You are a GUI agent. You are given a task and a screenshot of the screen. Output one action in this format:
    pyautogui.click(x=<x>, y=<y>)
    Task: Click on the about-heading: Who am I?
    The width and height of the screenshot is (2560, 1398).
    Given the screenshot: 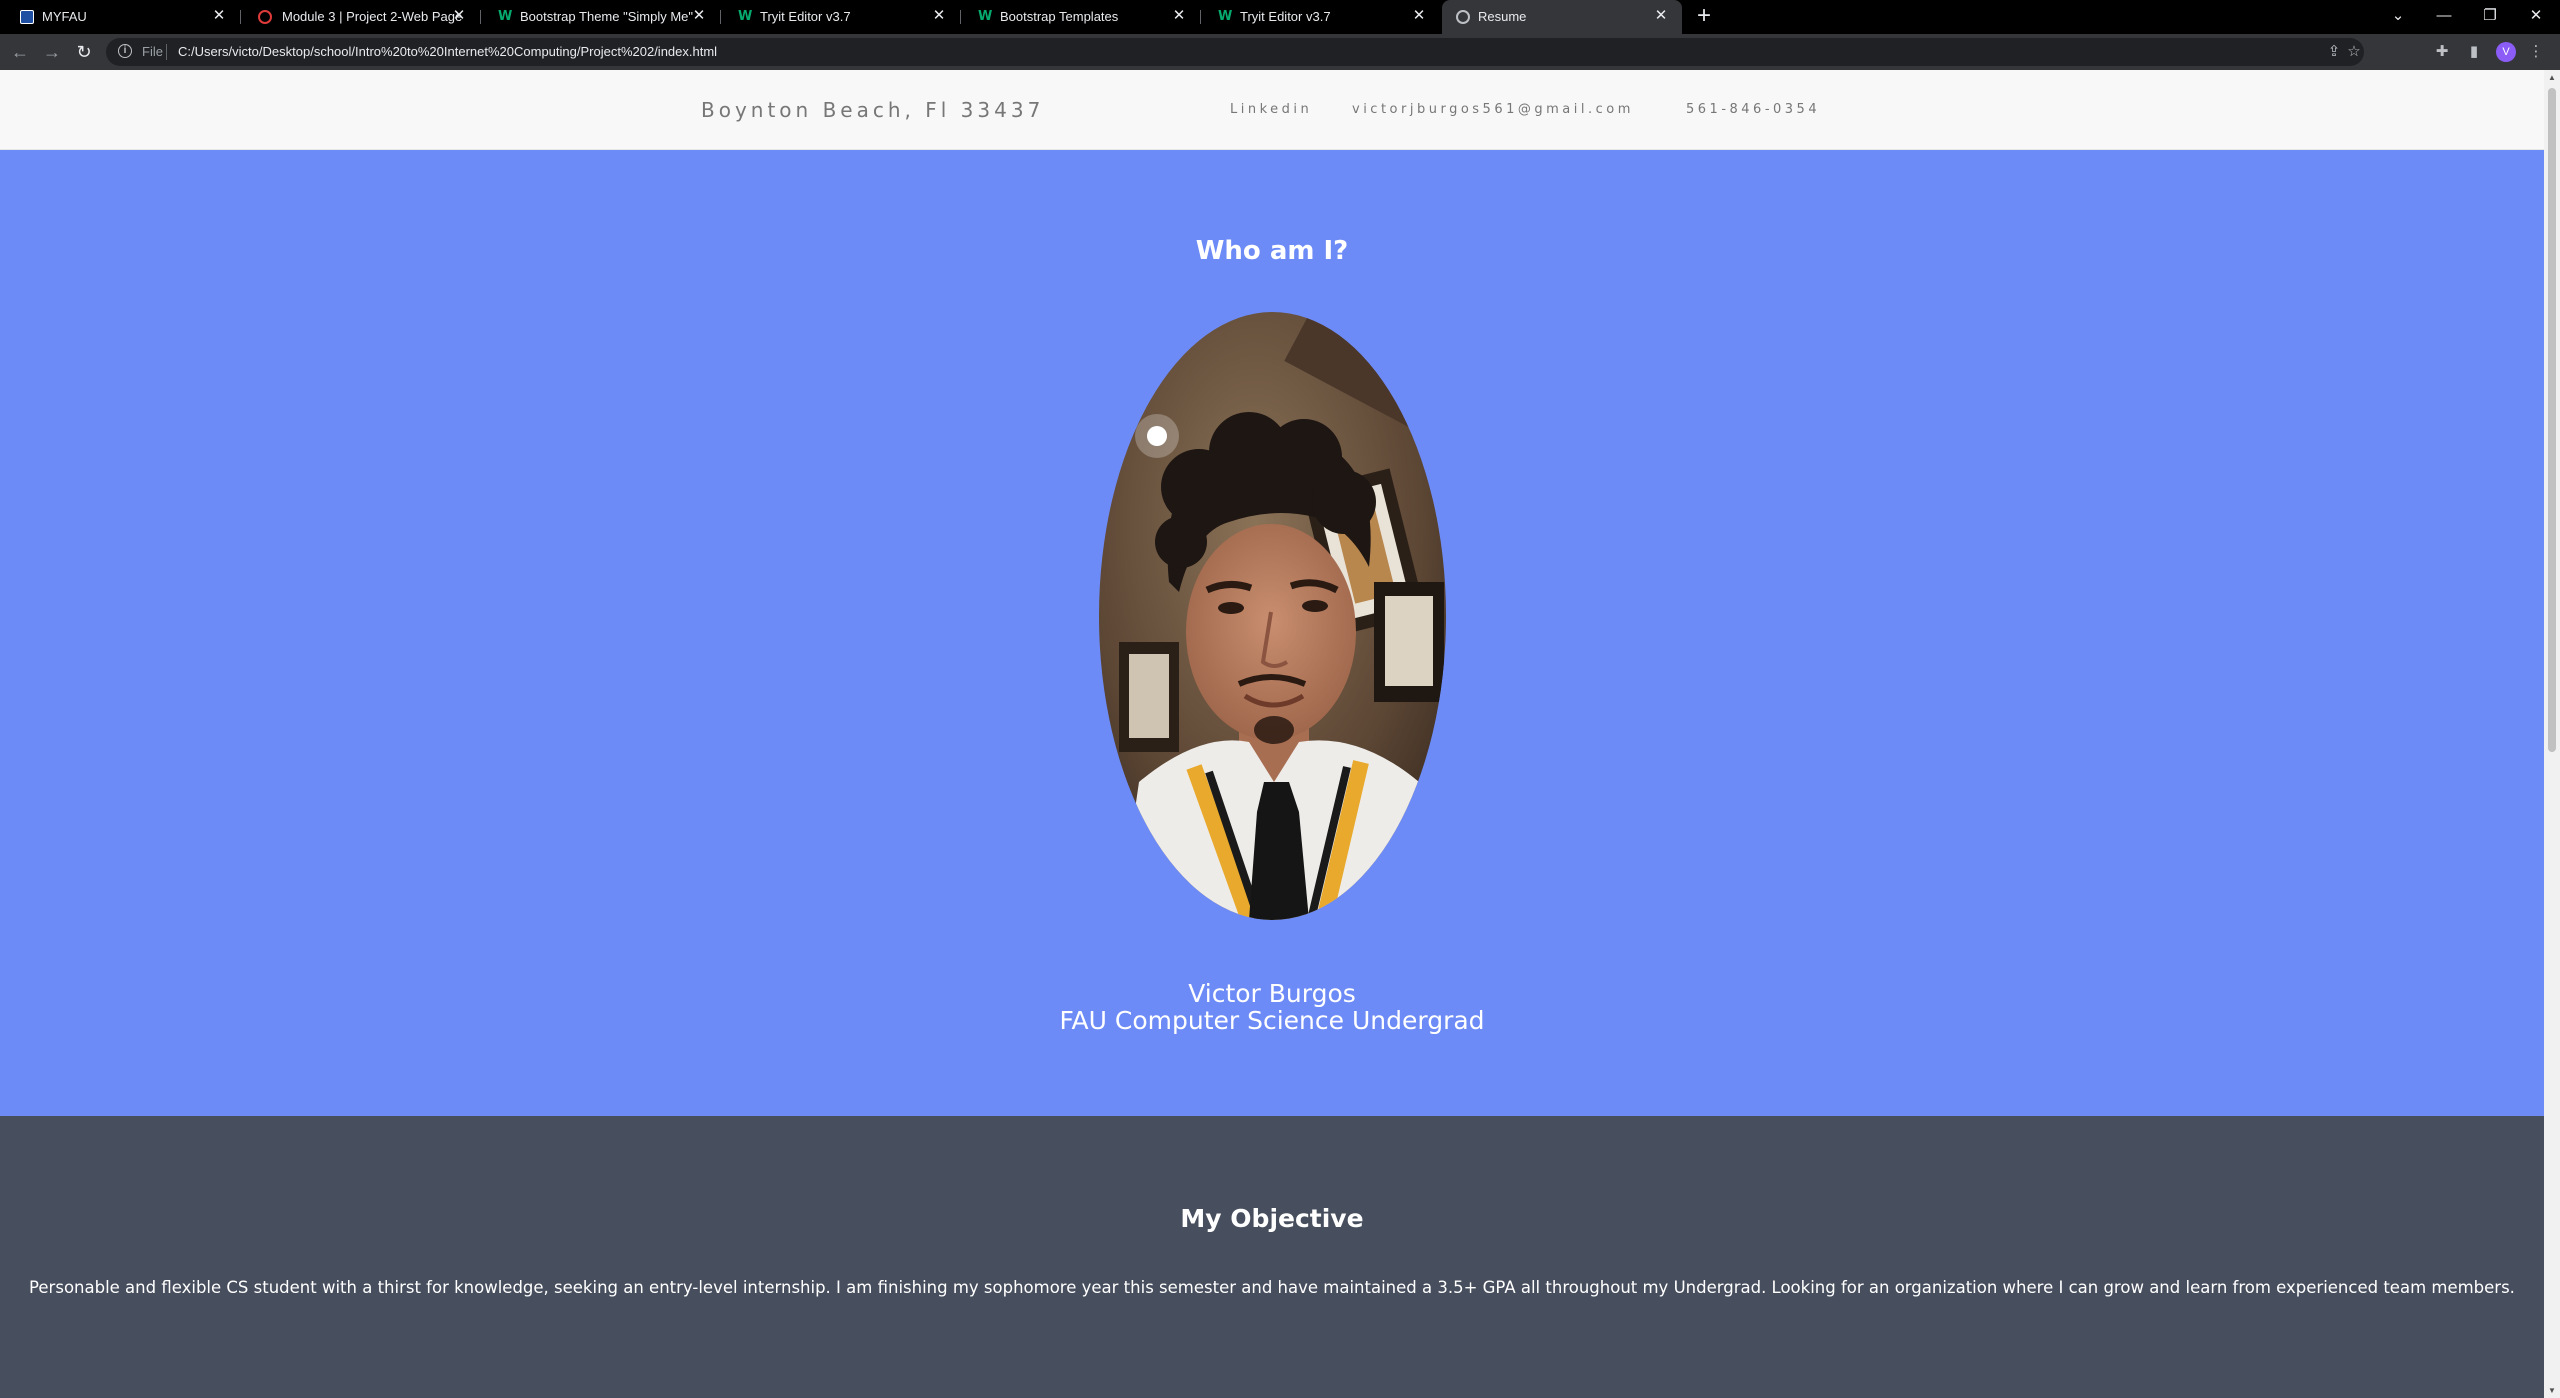 What is the action you would take?
    pyautogui.click(x=1272, y=251)
    